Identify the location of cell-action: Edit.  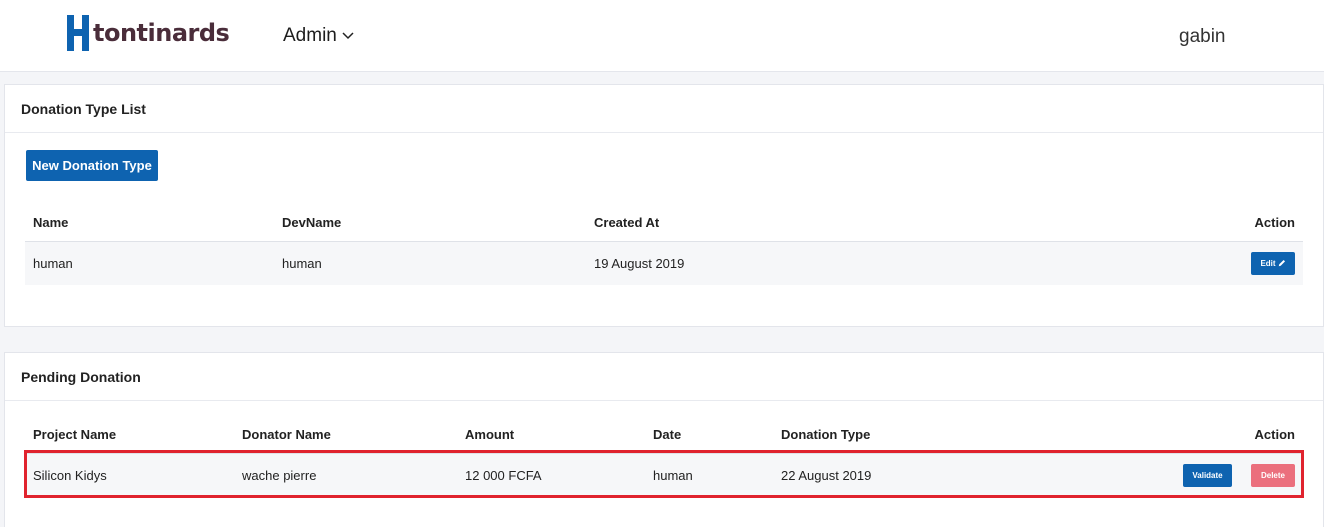
(1194, 263).